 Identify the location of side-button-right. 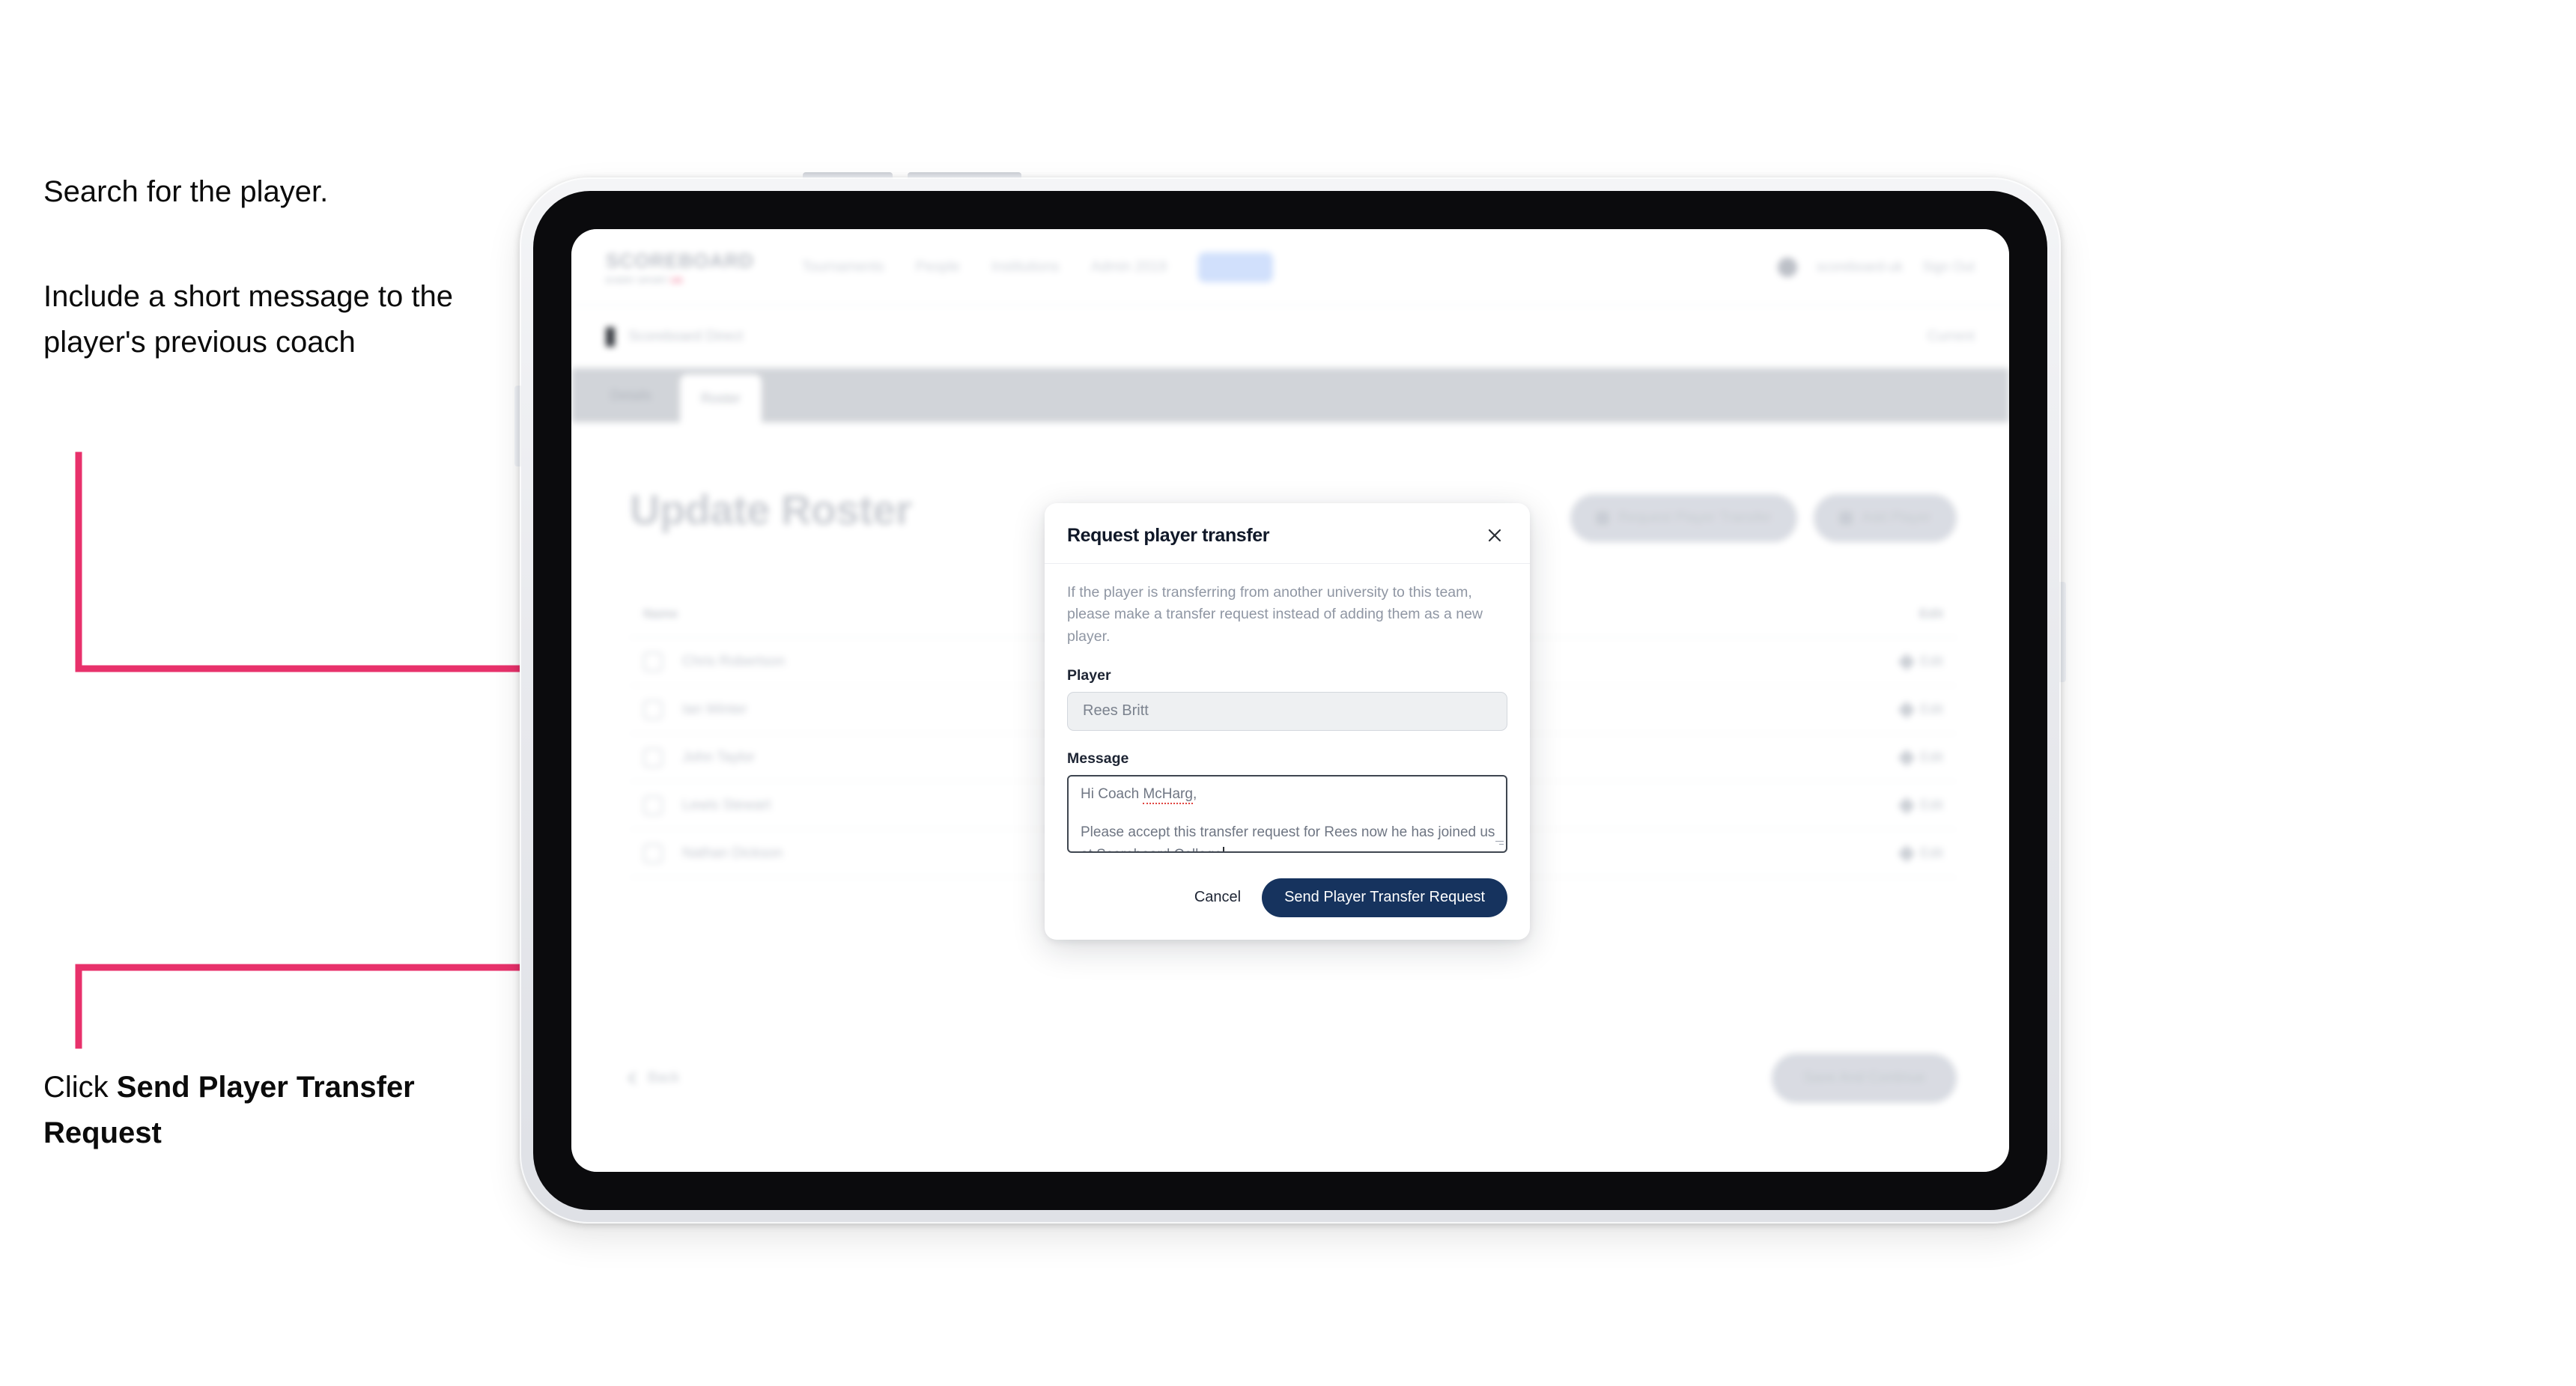
(2062, 632).